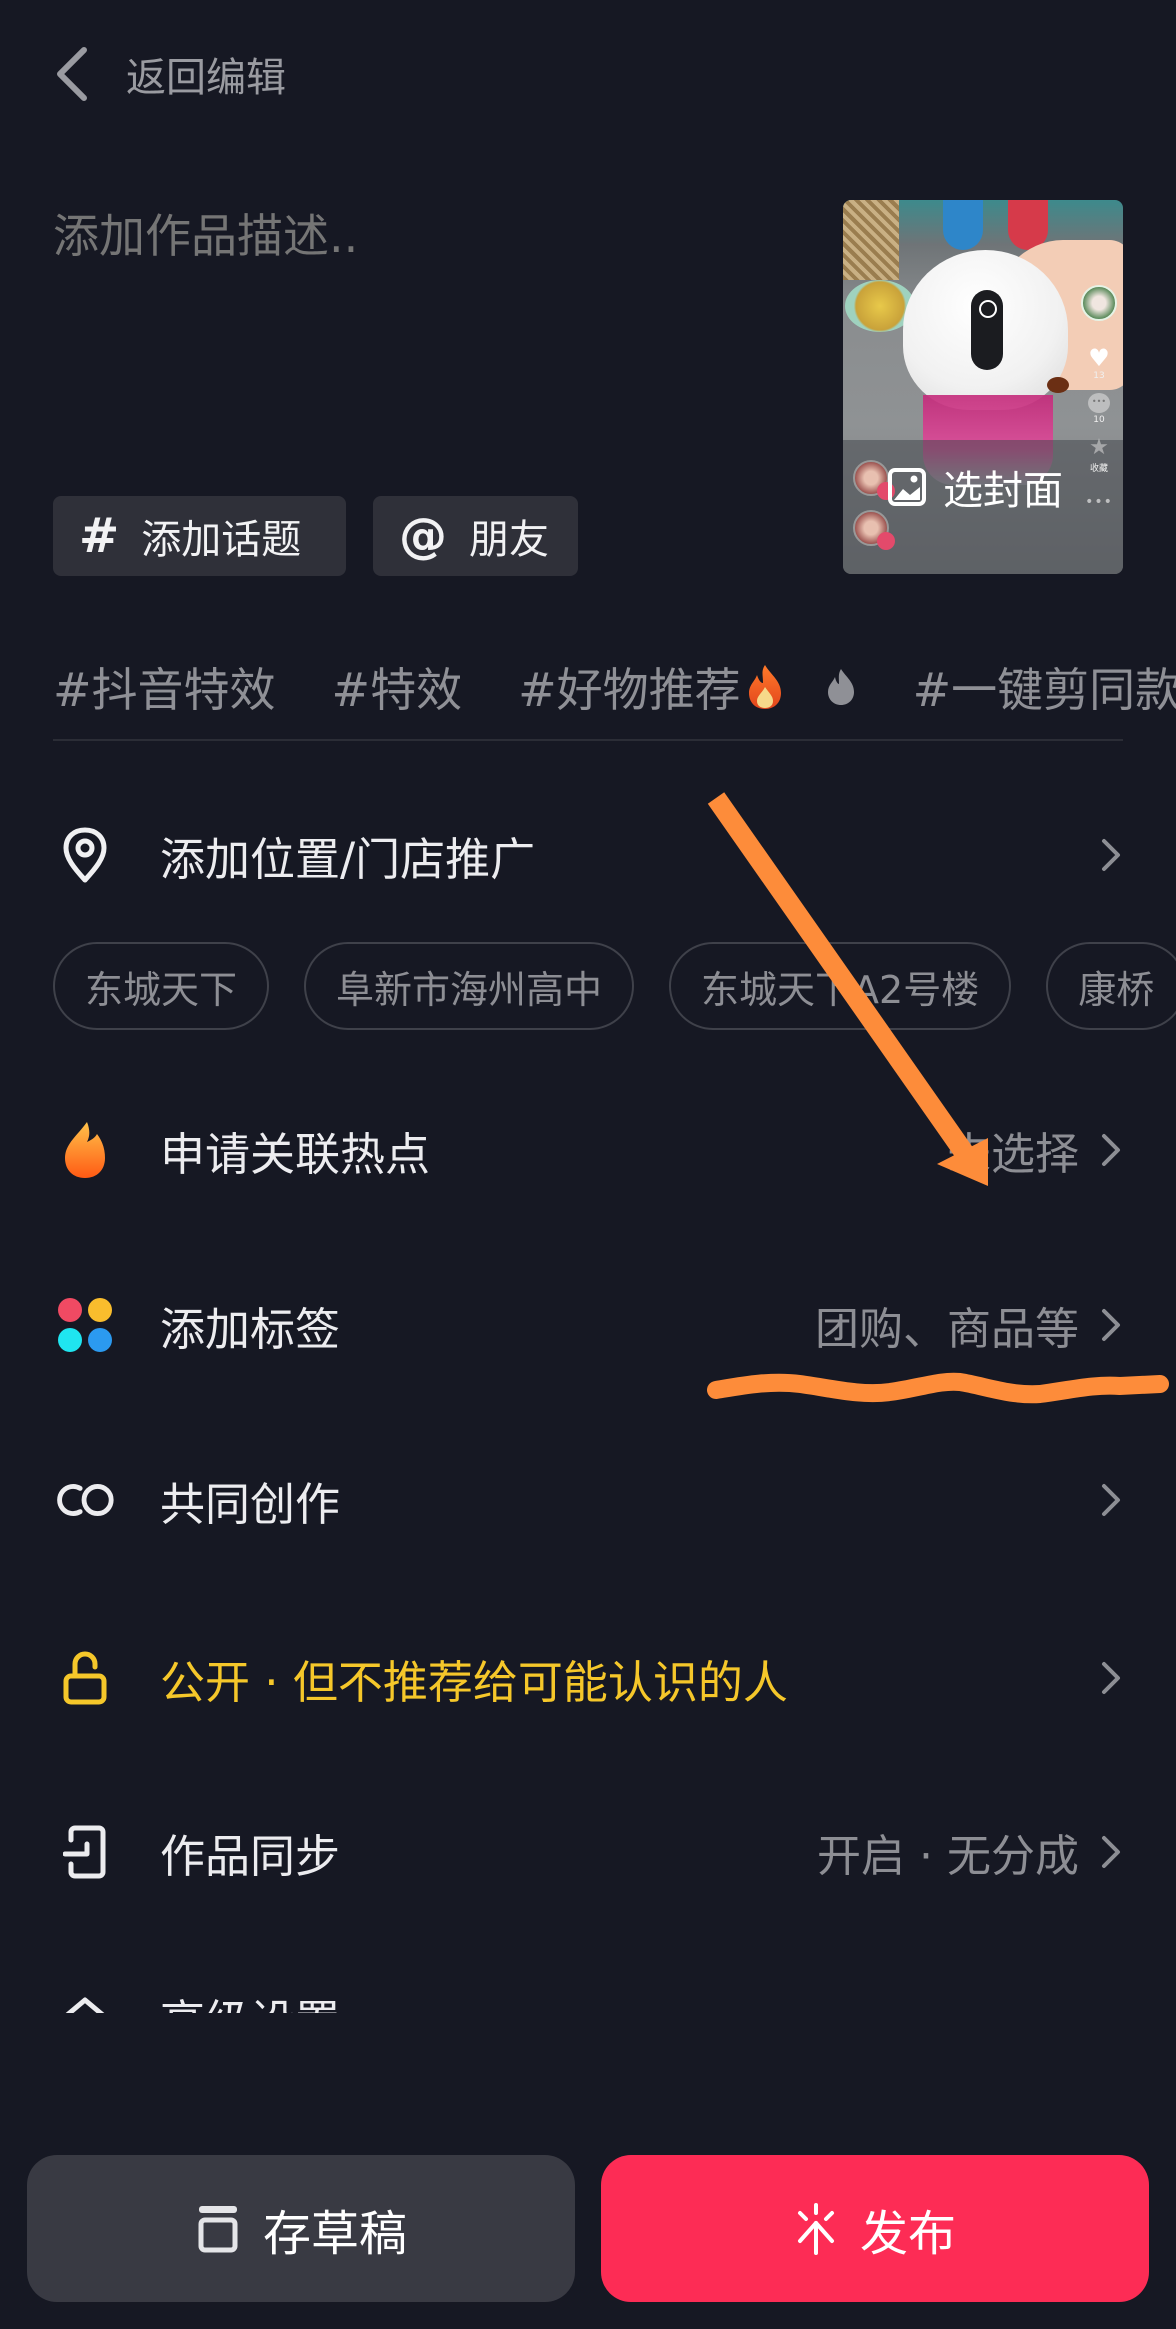 The height and width of the screenshot is (2329, 1176). I want to click on co-create-row: 共同创作, so click(588, 1500).